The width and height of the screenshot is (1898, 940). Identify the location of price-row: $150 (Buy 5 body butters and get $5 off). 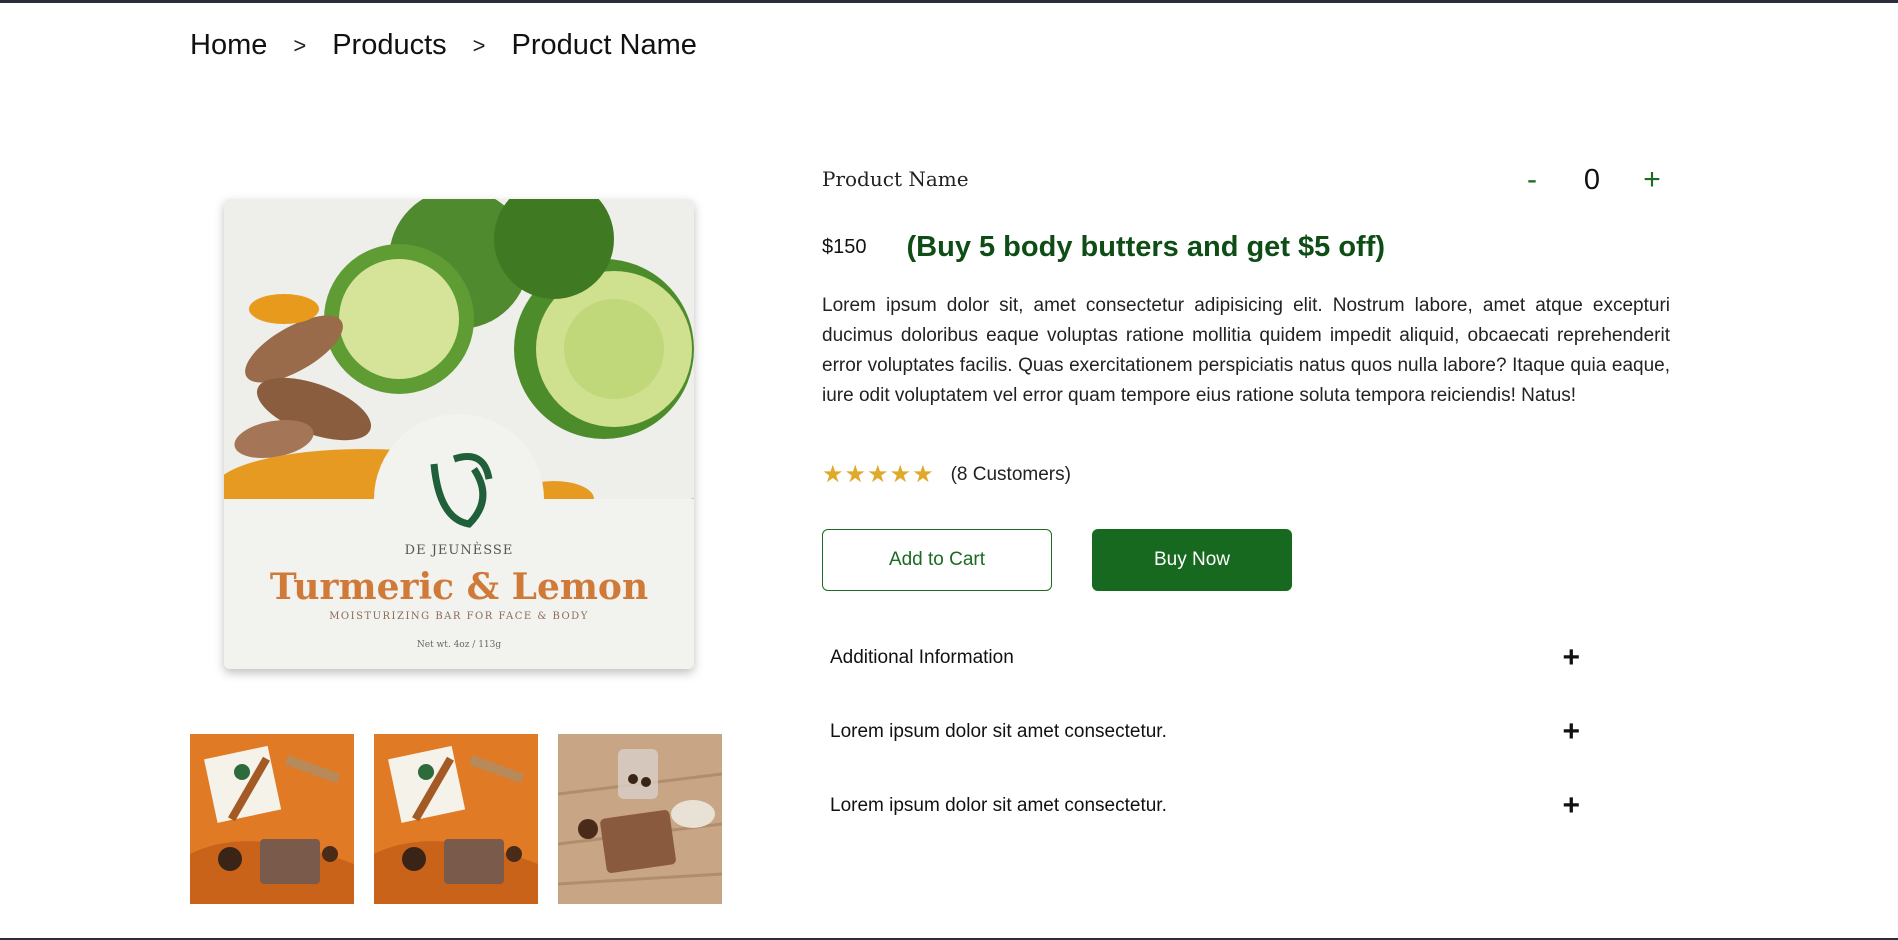
(1103, 247).